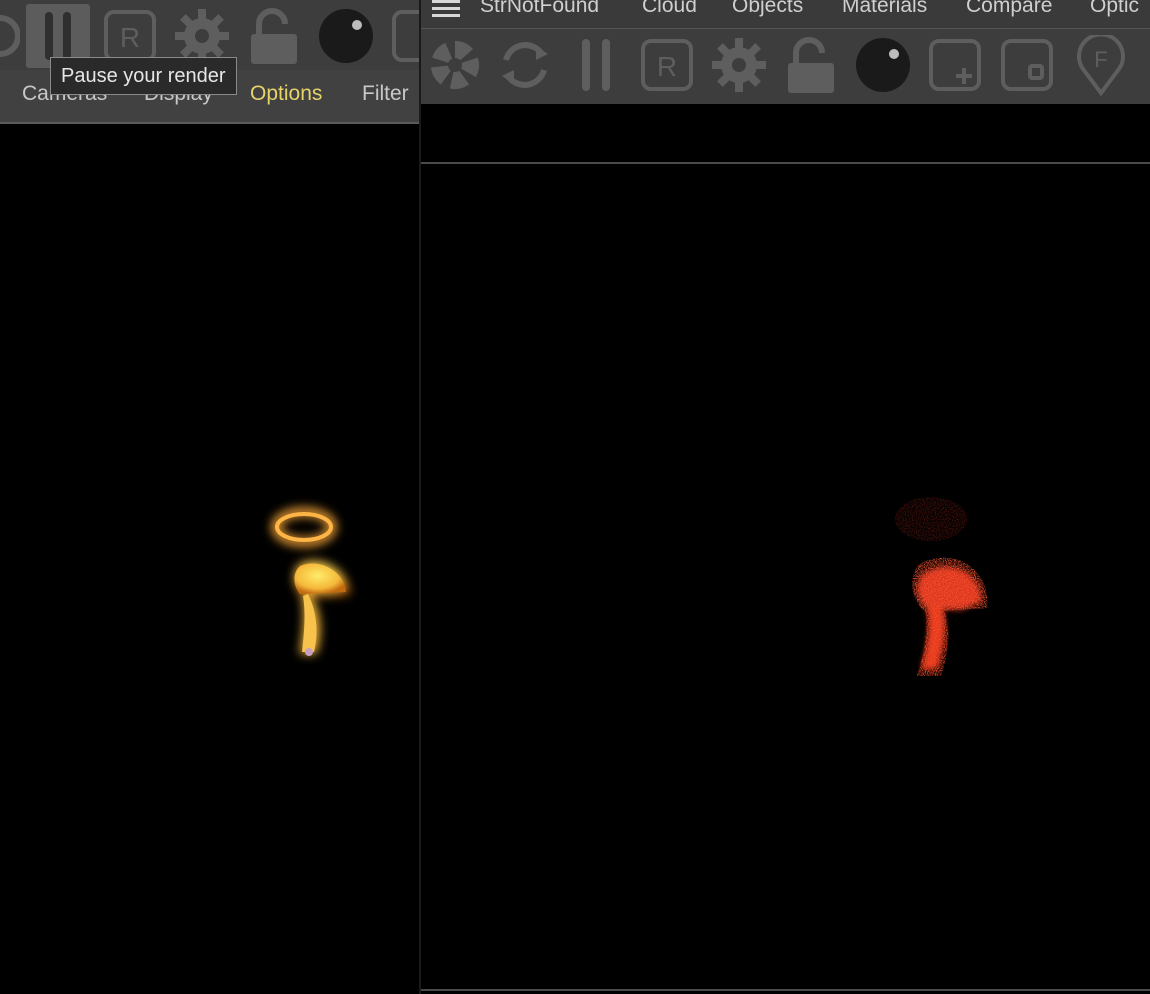  Describe the element at coordinates (785, 134) in the screenshot. I see `right-info-strip` at that location.